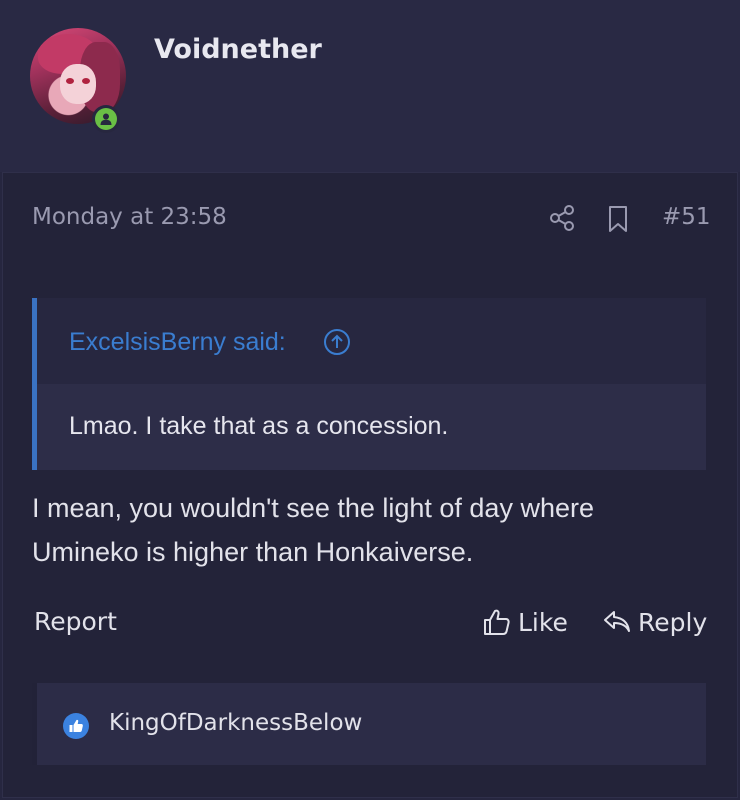  Describe the element at coordinates (543, 622) in the screenshot. I see `like-label: Like` at that location.